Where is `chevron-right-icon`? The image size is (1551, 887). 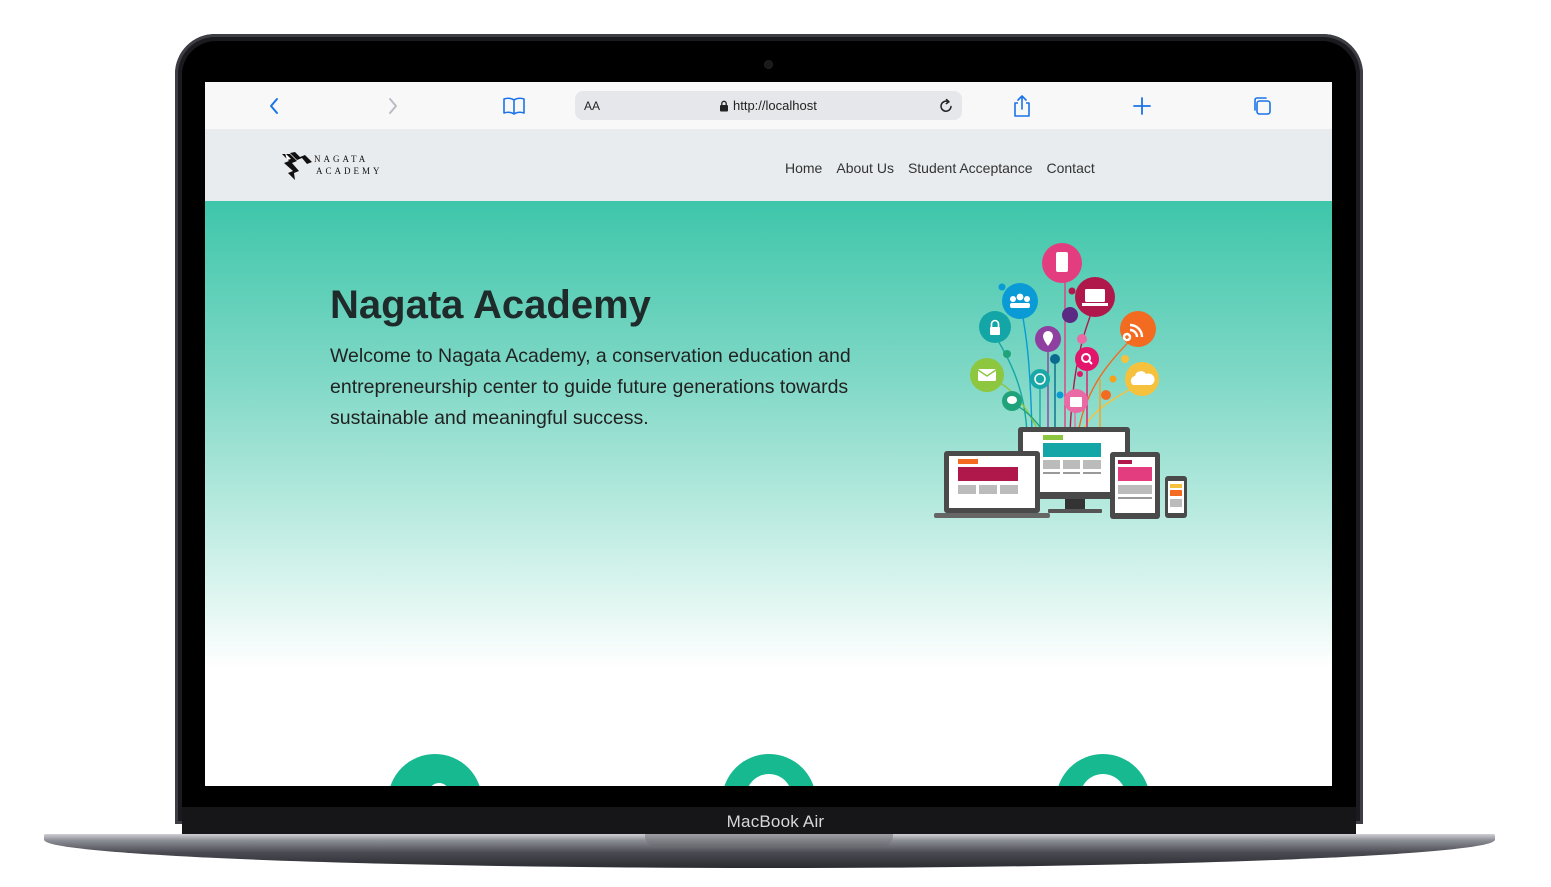
chevron-right-icon is located at coordinates (393, 106).